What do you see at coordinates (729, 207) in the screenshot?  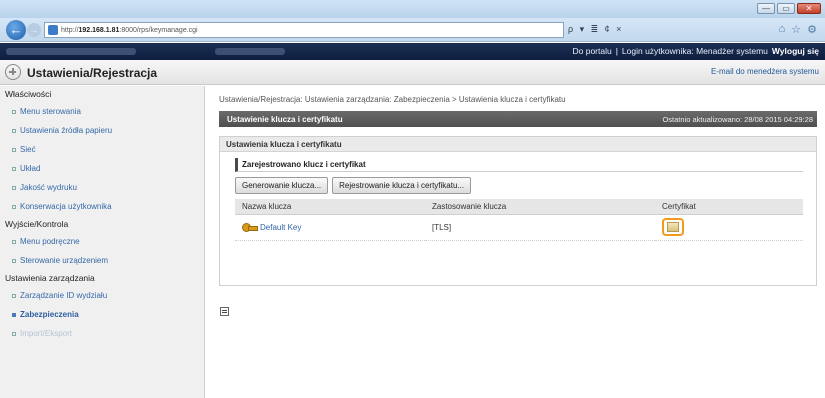 I see `column-certificate: Certyfikat` at bounding box center [729, 207].